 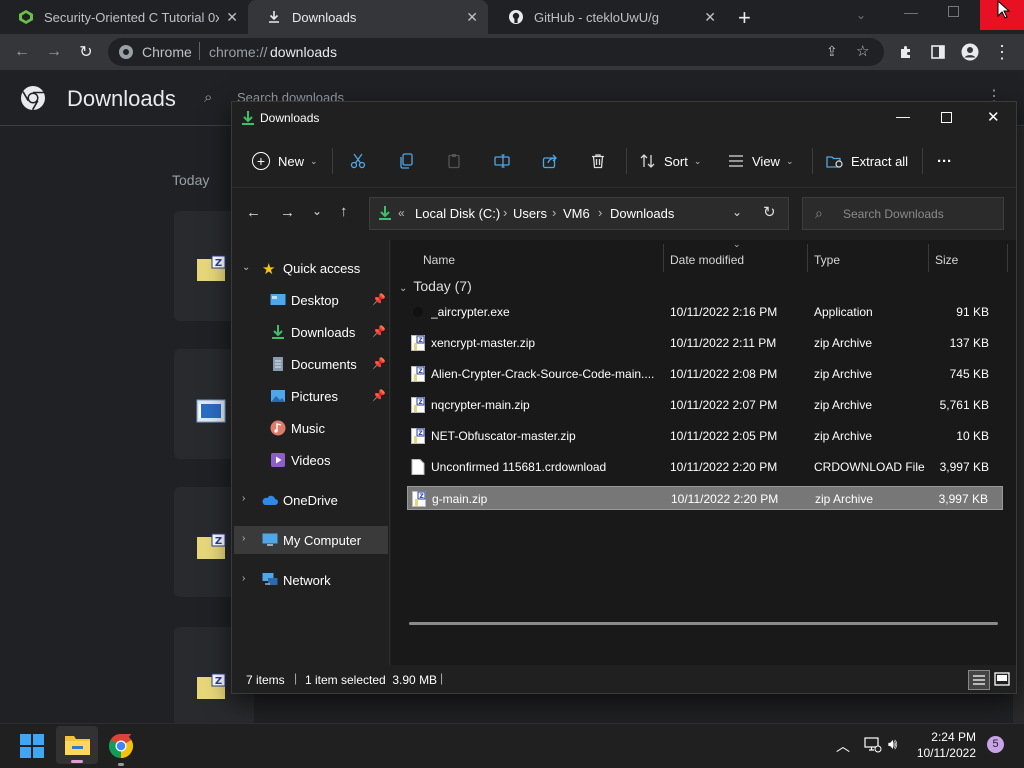 What do you see at coordinates (344, 211) in the screenshot?
I see `up-arrow-icon: ↑` at bounding box center [344, 211].